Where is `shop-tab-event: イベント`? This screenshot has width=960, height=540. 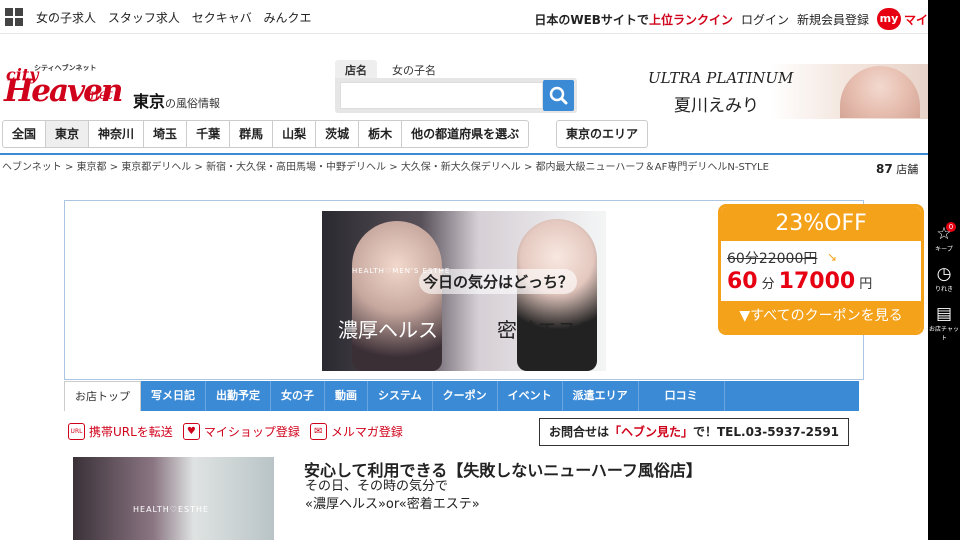 shop-tab-event: イベント is located at coordinates (530, 396).